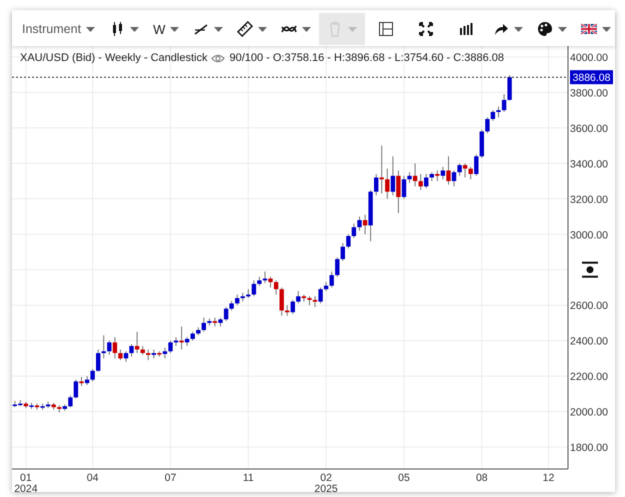 The width and height of the screenshot is (625, 497). Describe the element at coordinates (589, 377) in the screenshot. I see `y-axis-label: 2200.00` at that location.